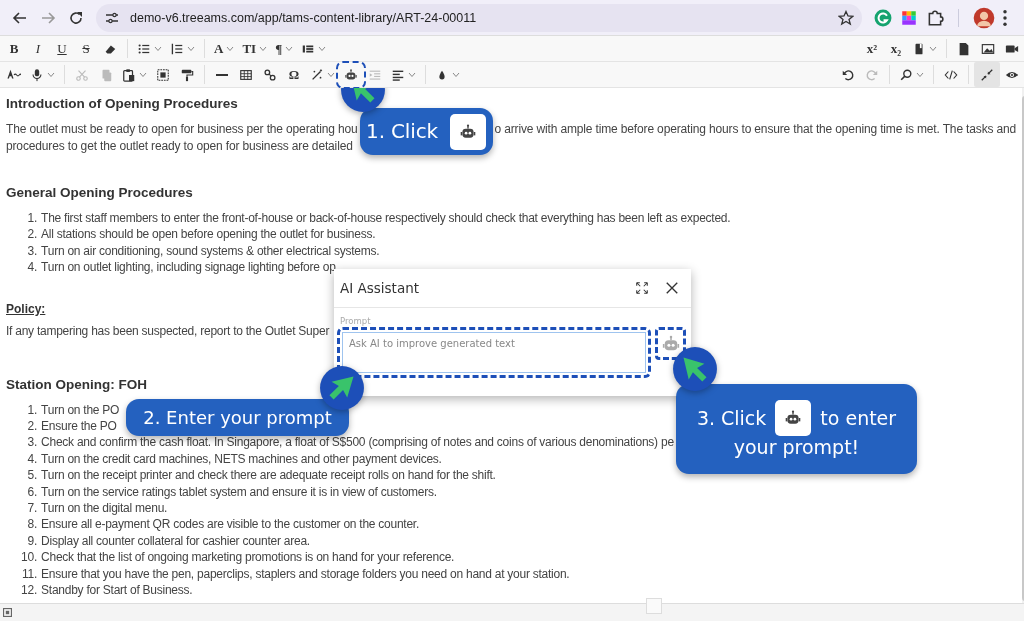 The image size is (1024, 621). I want to click on palette-icon, so click(909, 17).